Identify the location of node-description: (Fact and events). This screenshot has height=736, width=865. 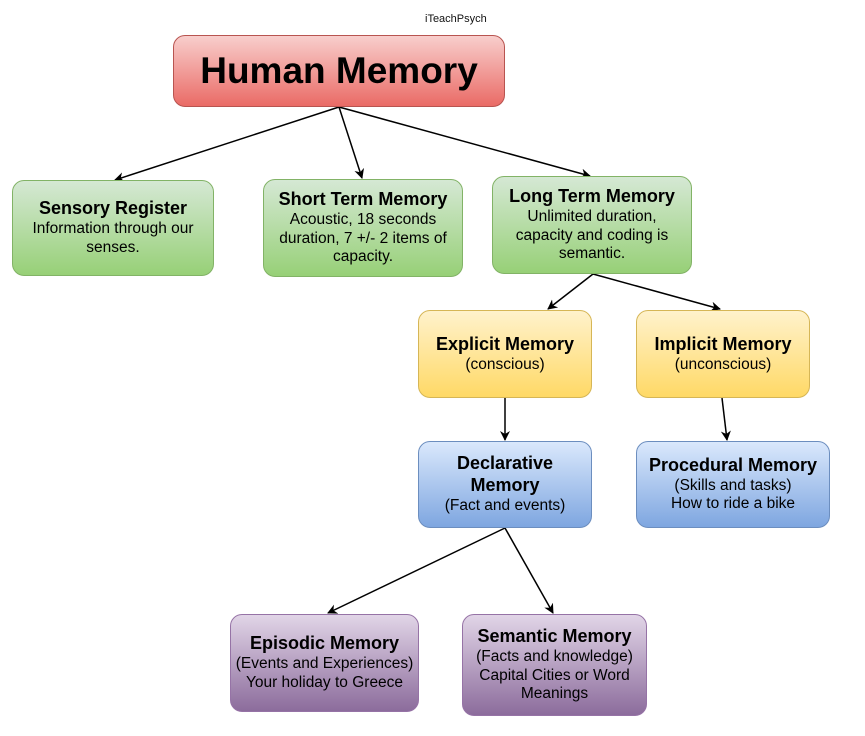
(505, 505).